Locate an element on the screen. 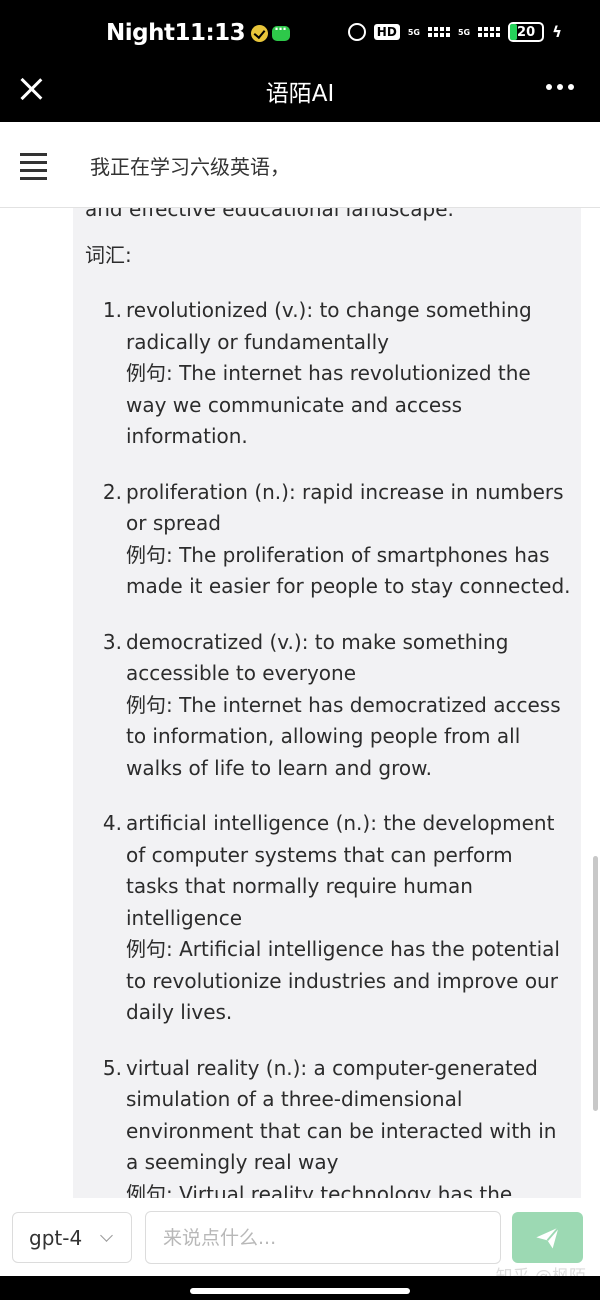 The image size is (600, 1300). hd-badge: HD is located at coordinates (386, 32).